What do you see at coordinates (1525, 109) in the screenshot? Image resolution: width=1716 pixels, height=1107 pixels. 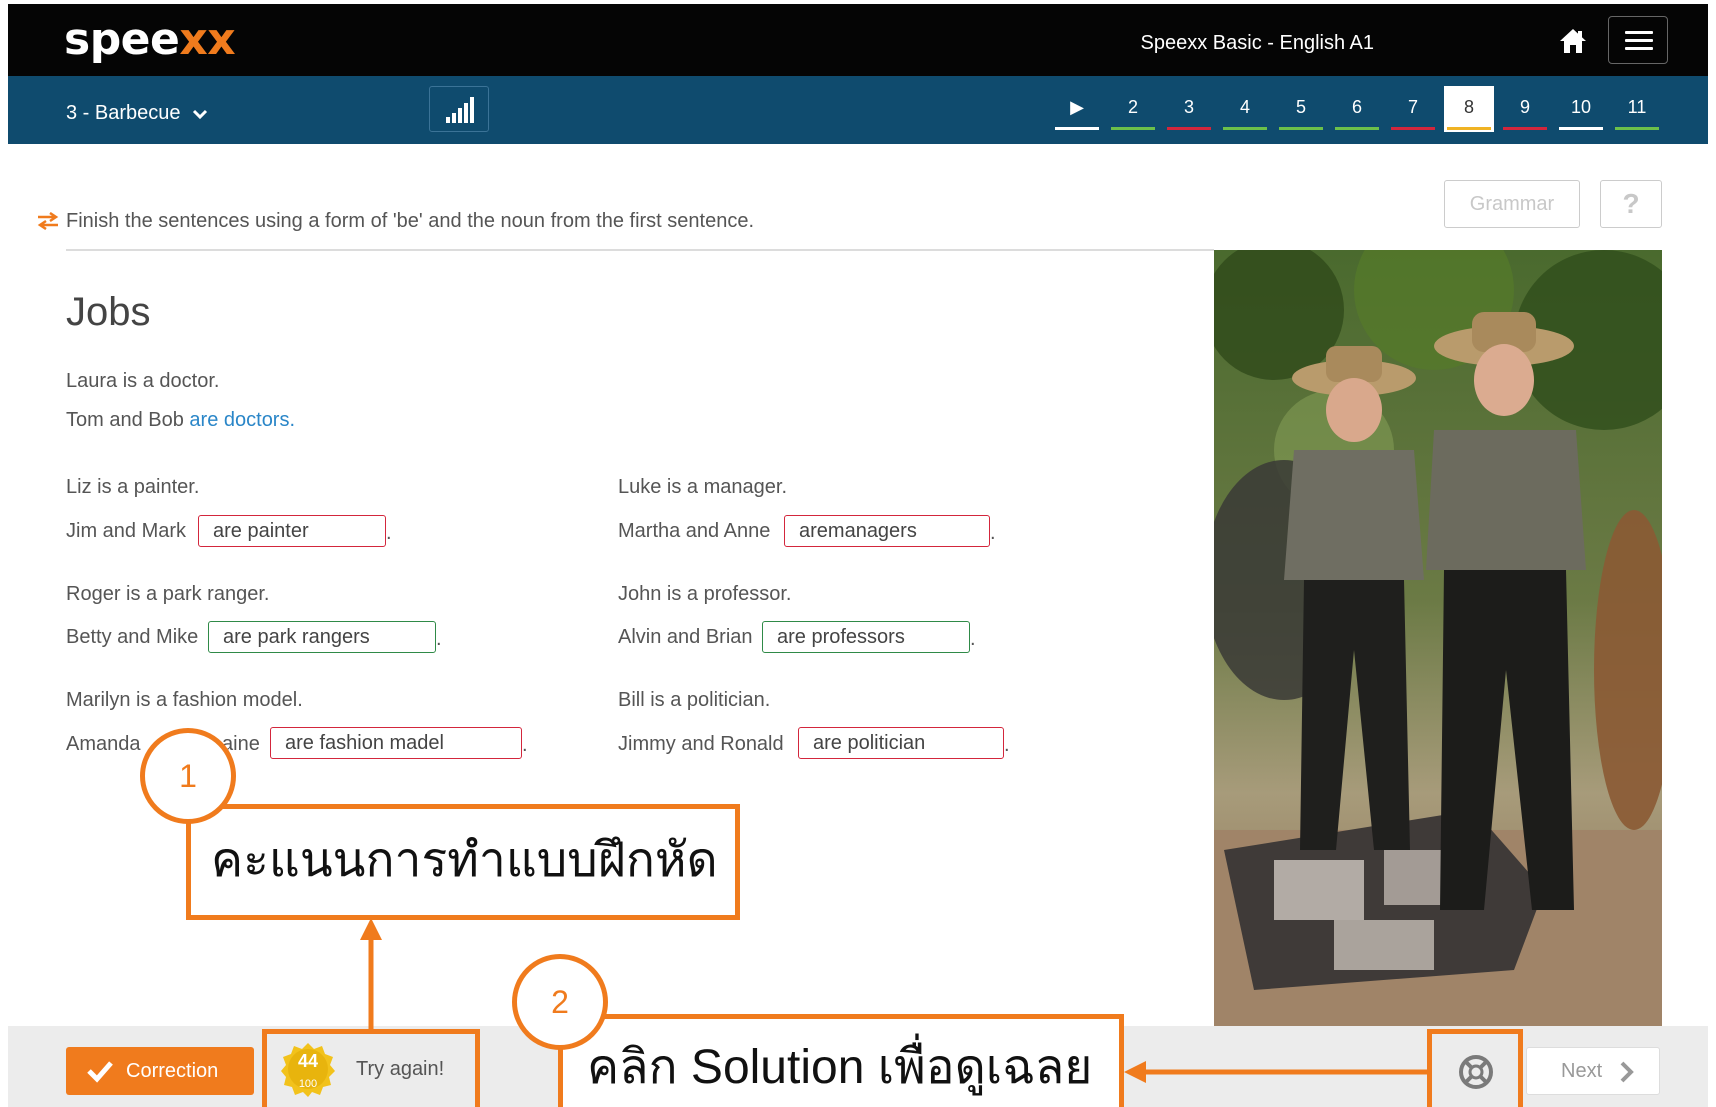 I see `step-9: 9` at bounding box center [1525, 109].